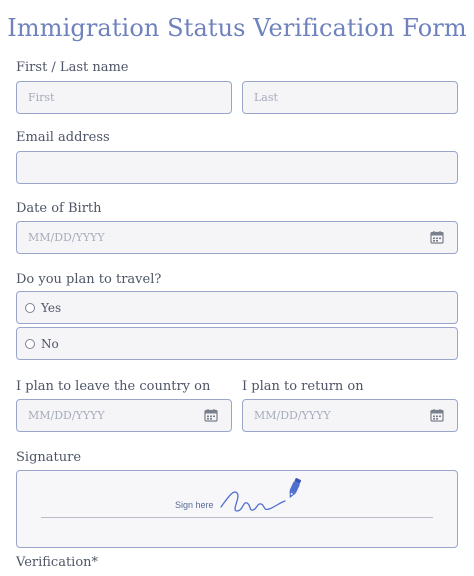 This screenshot has width=474, height=576. Describe the element at coordinates (49, 457) in the screenshot. I see `signature-label: Signature` at that location.